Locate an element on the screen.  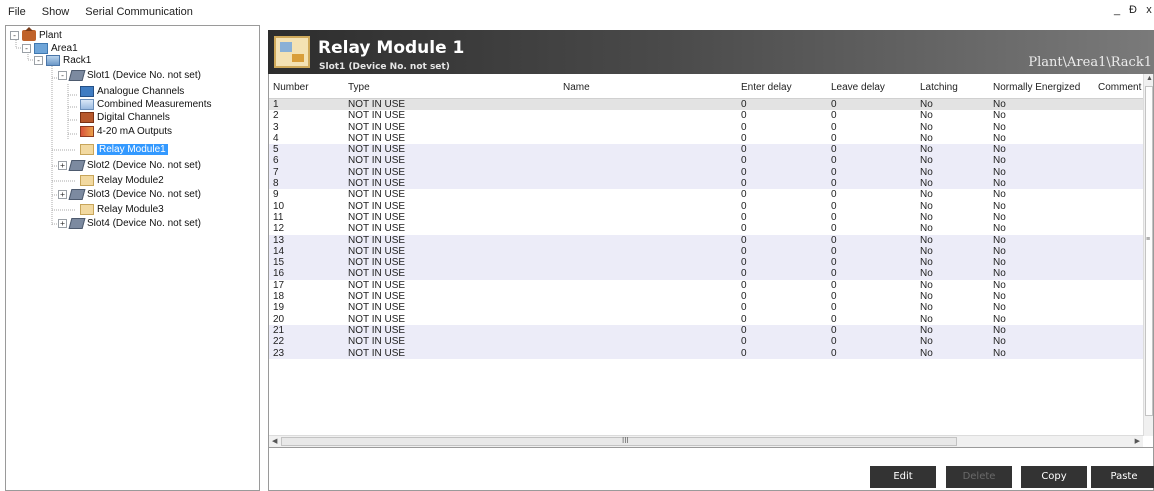
vertical-scrollbar: ▲ ≡ is located at coordinates (1148, 255).